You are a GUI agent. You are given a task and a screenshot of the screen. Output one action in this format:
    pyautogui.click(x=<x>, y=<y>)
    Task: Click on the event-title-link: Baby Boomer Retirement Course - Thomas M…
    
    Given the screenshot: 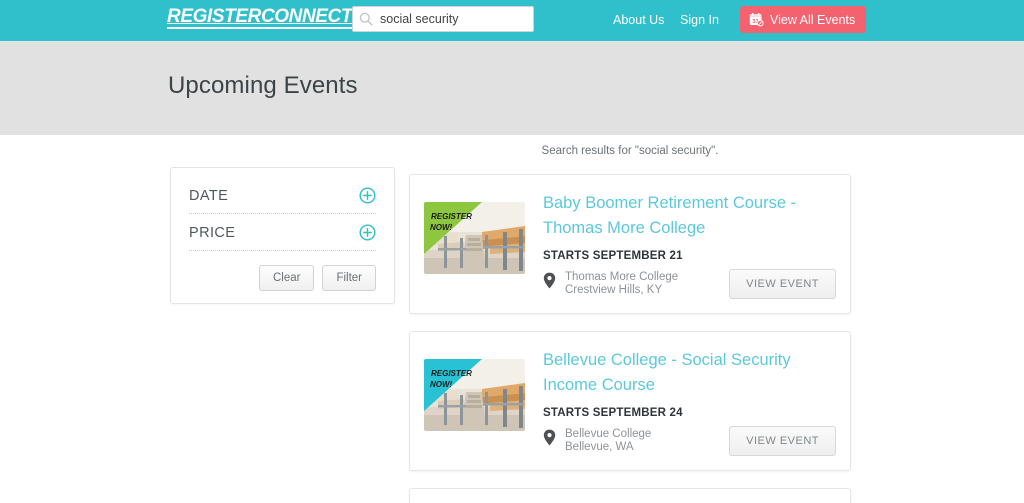 What is the action you would take?
    pyautogui.click(x=689, y=216)
    